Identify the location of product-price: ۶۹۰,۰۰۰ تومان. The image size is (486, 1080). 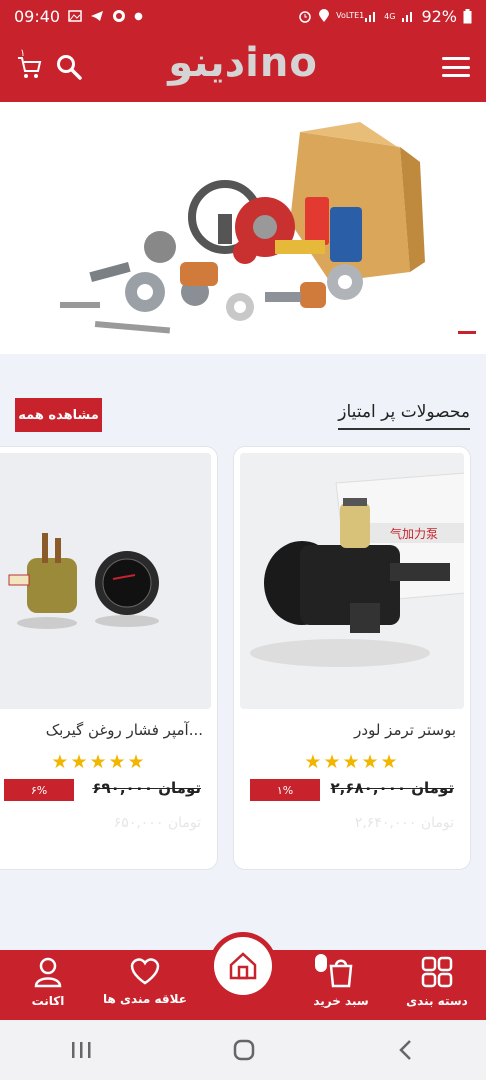
(146, 788).